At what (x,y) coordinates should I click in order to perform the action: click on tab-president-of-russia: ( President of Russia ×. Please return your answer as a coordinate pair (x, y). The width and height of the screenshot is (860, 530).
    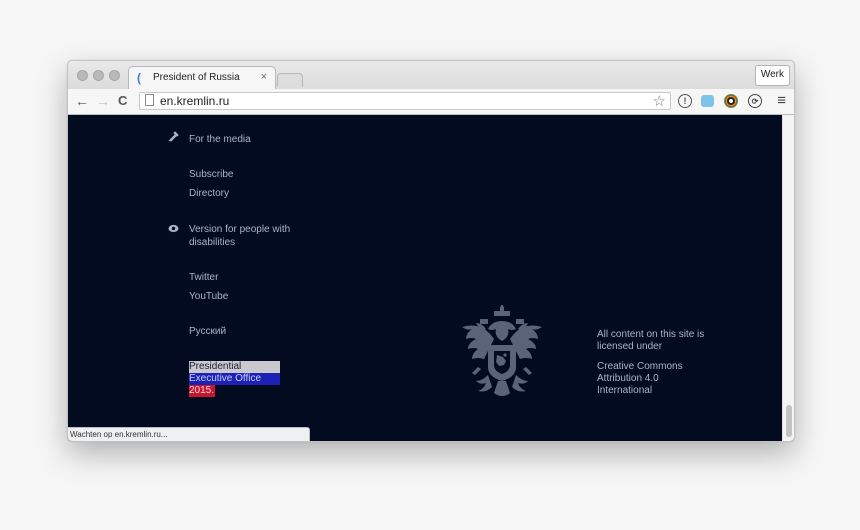
    Looking at the image, I should click on (202, 77).